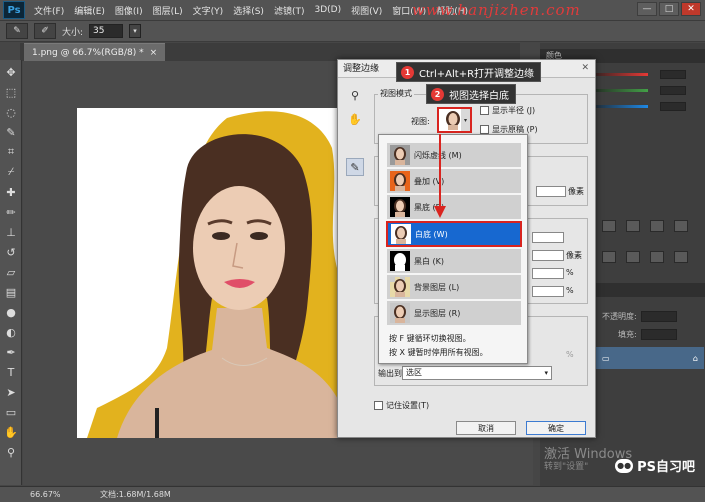 This screenshot has width=705, height=502. I want to click on hand-icon: ✋, so click(355, 119).